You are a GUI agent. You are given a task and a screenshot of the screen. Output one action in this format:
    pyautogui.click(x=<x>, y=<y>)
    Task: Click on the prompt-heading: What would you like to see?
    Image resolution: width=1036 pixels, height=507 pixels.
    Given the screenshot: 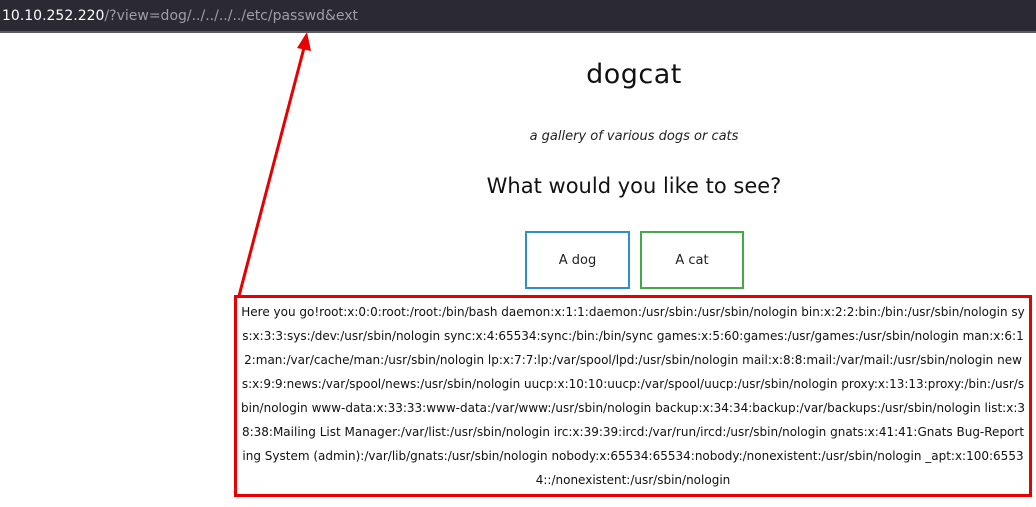 What is the action you would take?
    pyautogui.click(x=634, y=186)
    